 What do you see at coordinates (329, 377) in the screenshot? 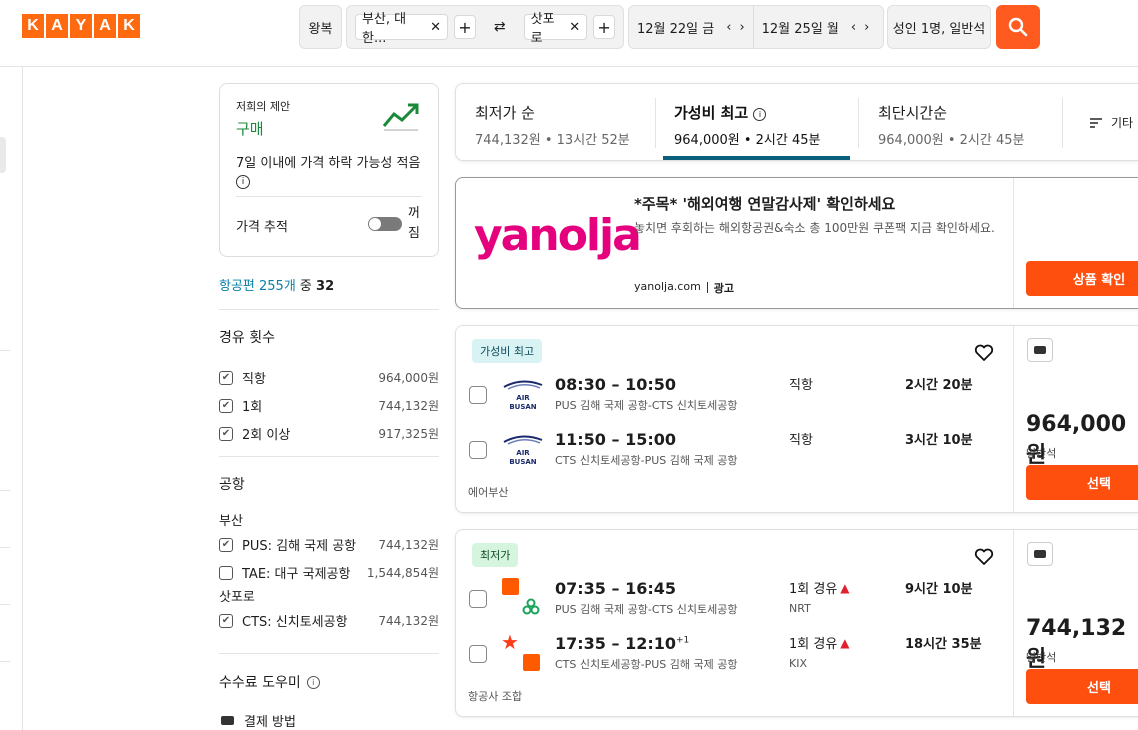
I see `stops-option-direct: ✔ 직항 964,000원` at bounding box center [329, 377].